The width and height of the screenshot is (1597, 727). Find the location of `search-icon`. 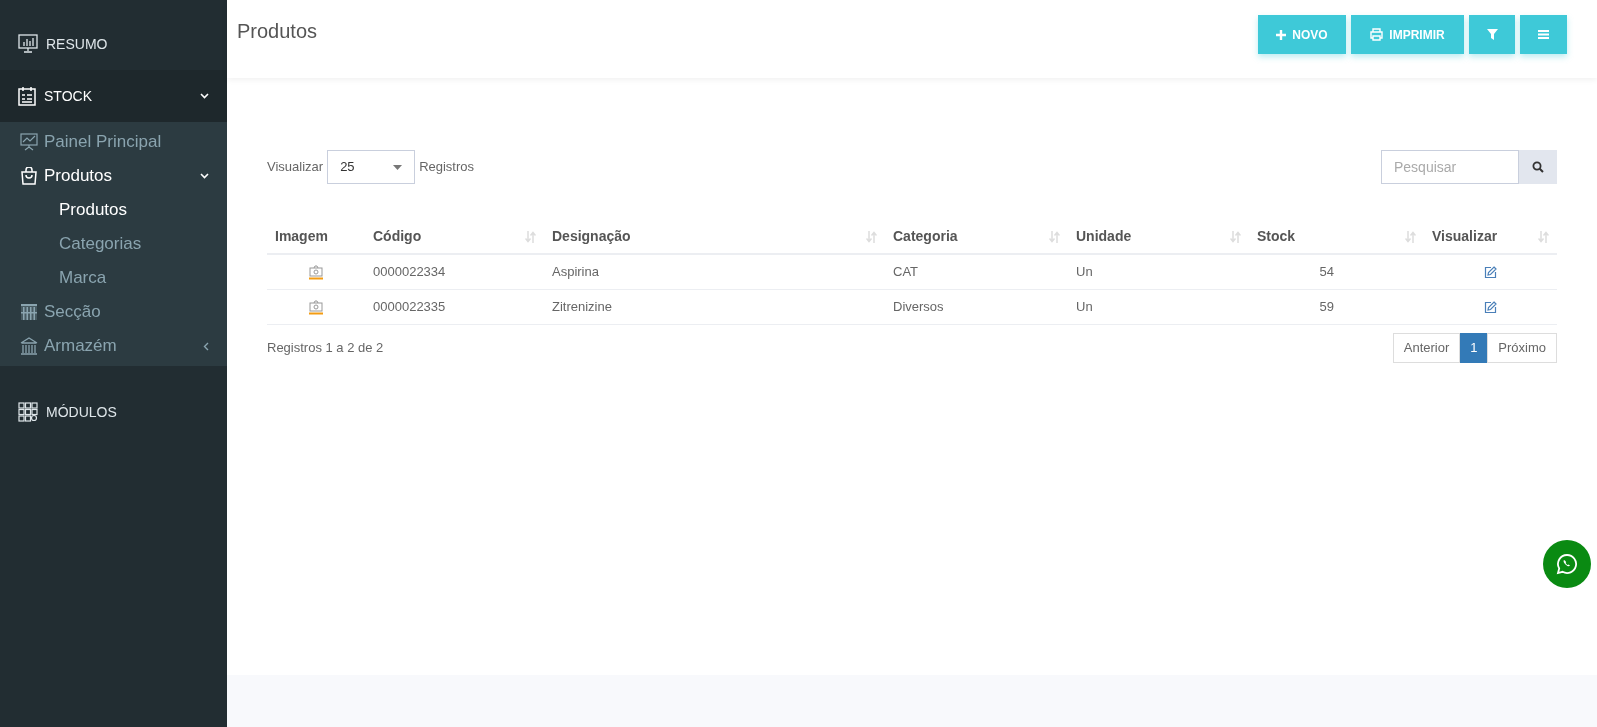

search-icon is located at coordinates (1538, 167).